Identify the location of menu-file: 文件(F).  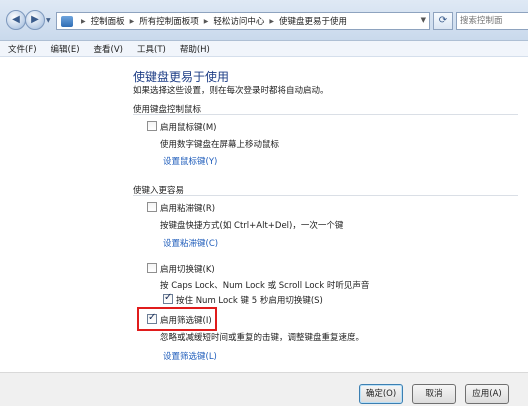
(22, 49).